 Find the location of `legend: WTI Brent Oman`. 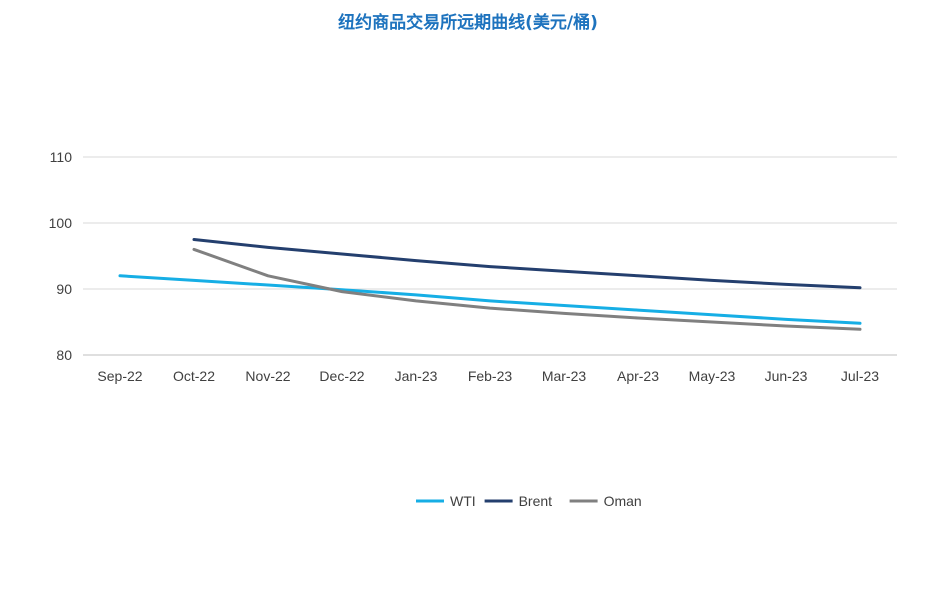

legend: WTI Brent Oman is located at coordinates (529, 501).